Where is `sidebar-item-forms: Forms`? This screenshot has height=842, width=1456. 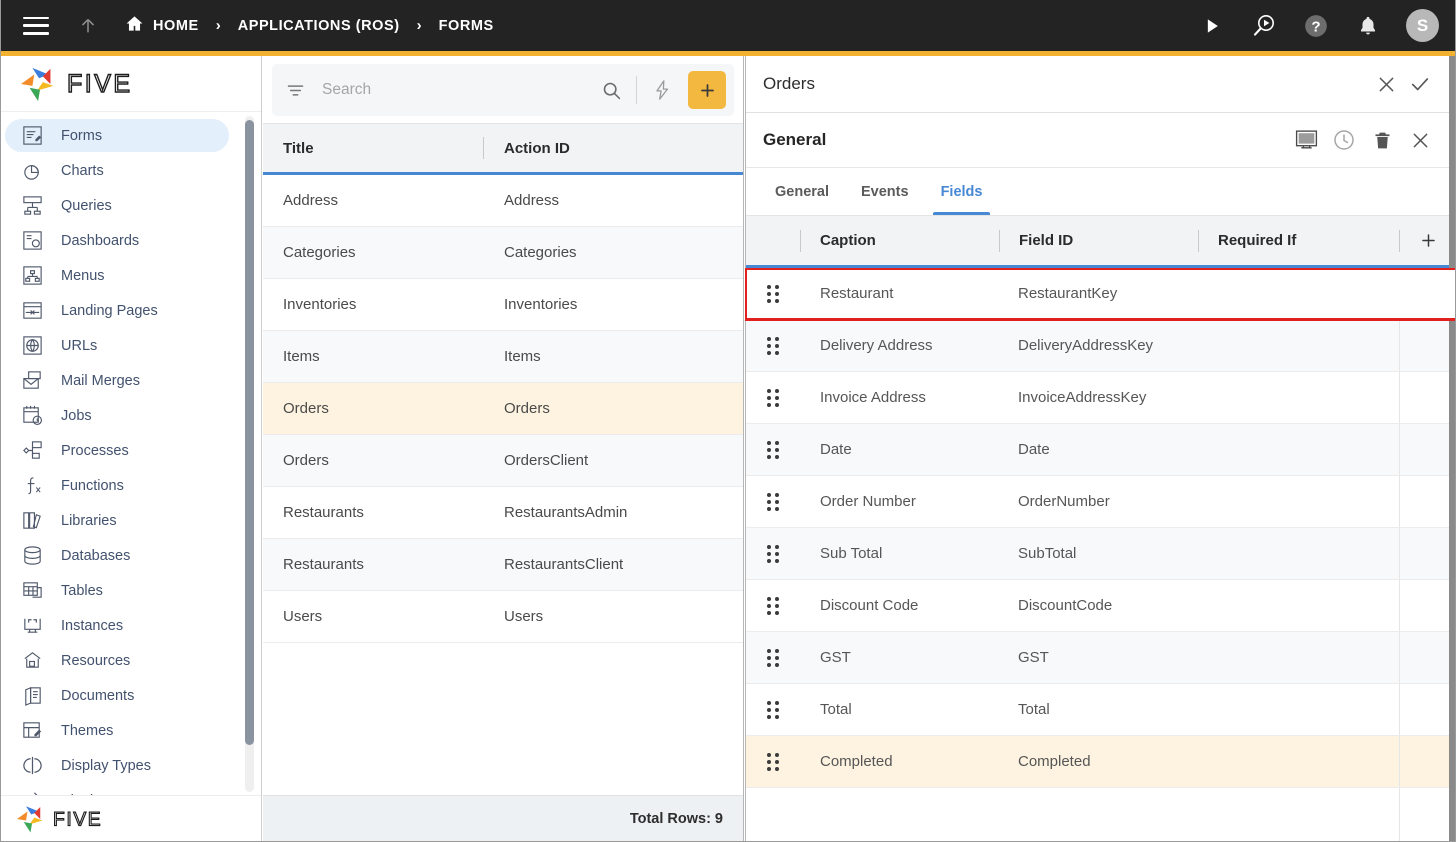
sidebar-item-forms: Forms is located at coordinates (131, 135).